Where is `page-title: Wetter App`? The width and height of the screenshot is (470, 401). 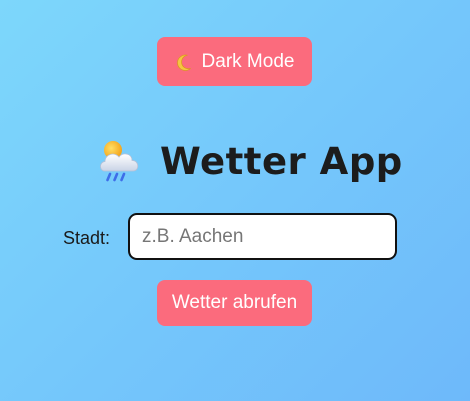 page-title: Wetter App is located at coordinates (281, 161).